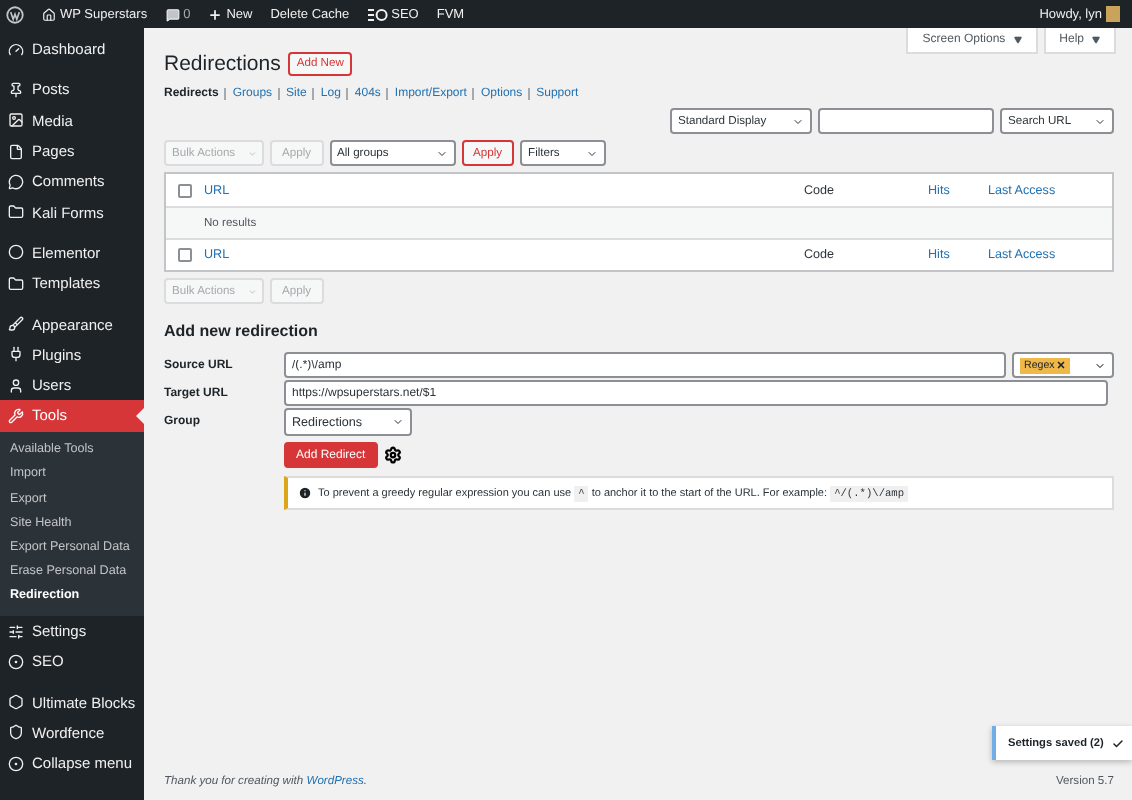 The height and width of the screenshot is (800, 1132). I want to click on page-title: Redirections, so click(222, 64).